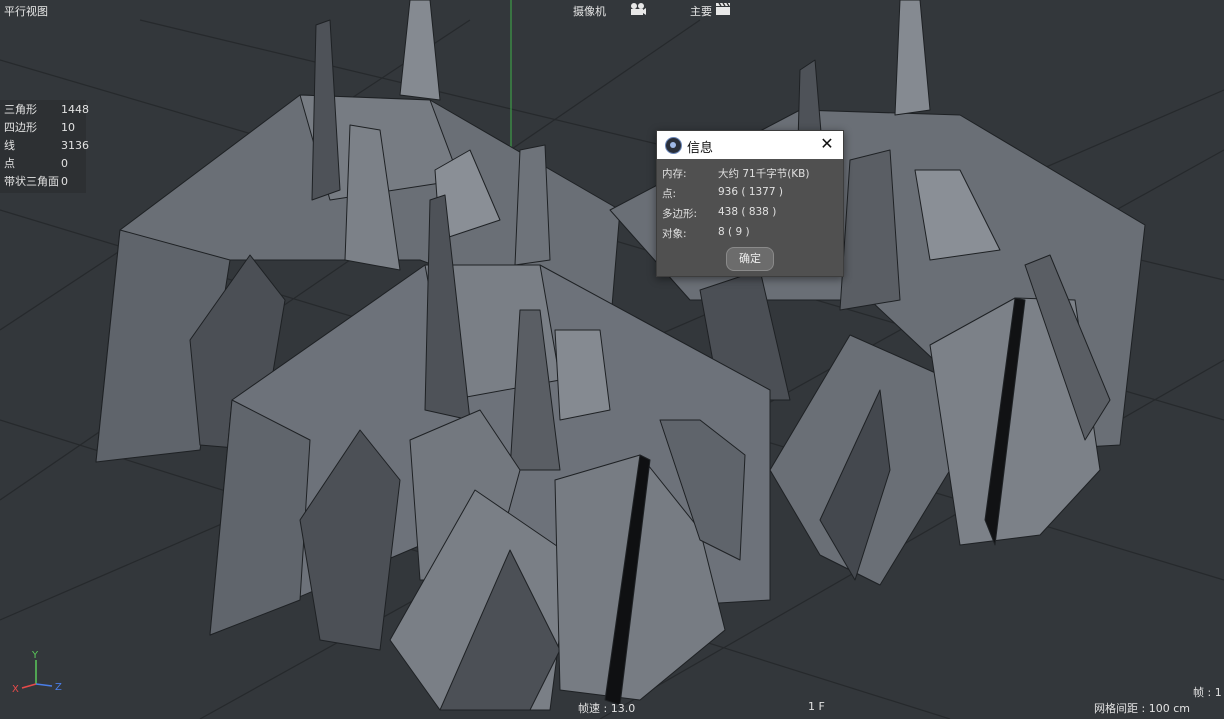 The image size is (1224, 719). I want to click on info-value: 8 ( 9 ), so click(734, 232).